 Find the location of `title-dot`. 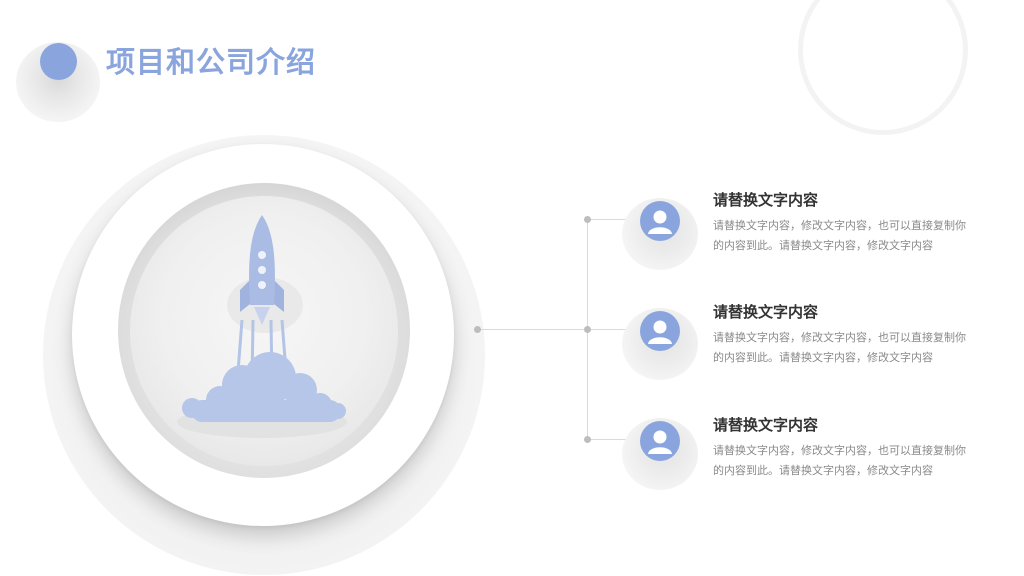

title-dot is located at coordinates (58, 61).